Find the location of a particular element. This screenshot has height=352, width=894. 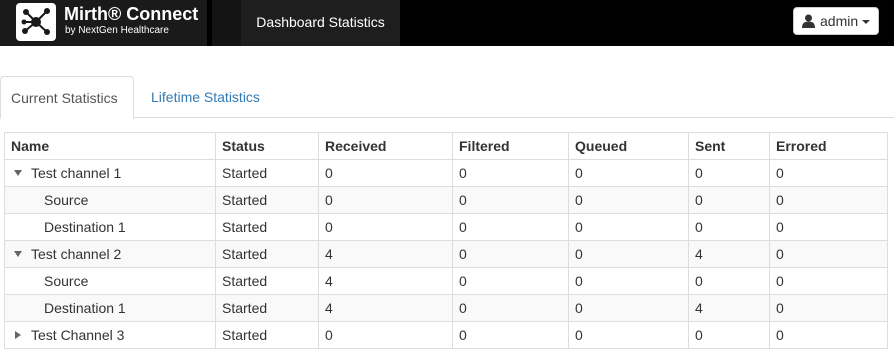

cell-name: Test channel 2 is located at coordinates (110, 254).